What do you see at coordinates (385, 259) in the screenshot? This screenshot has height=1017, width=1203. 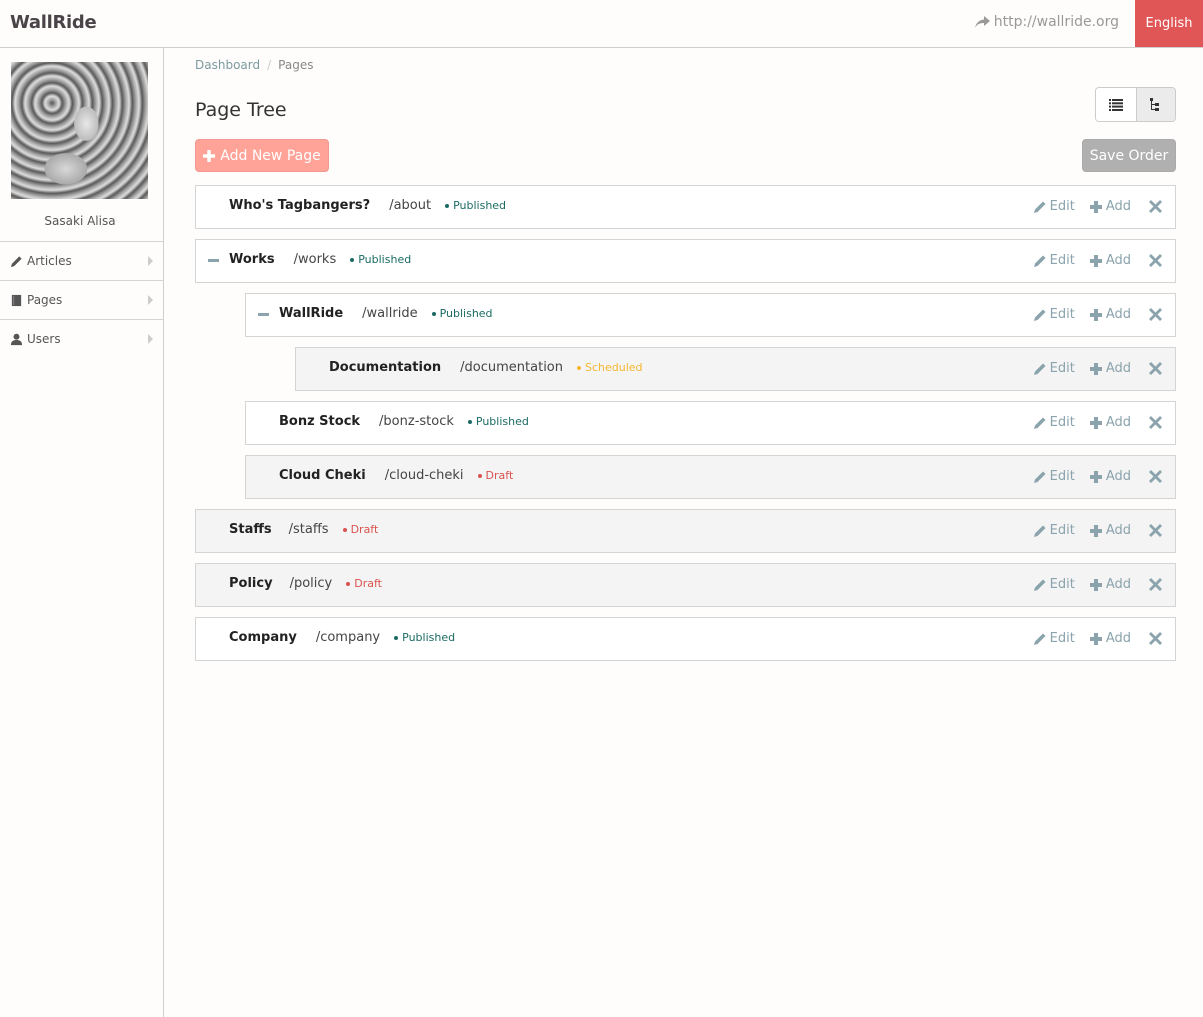 I see `status-text: Published` at bounding box center [385, 259].